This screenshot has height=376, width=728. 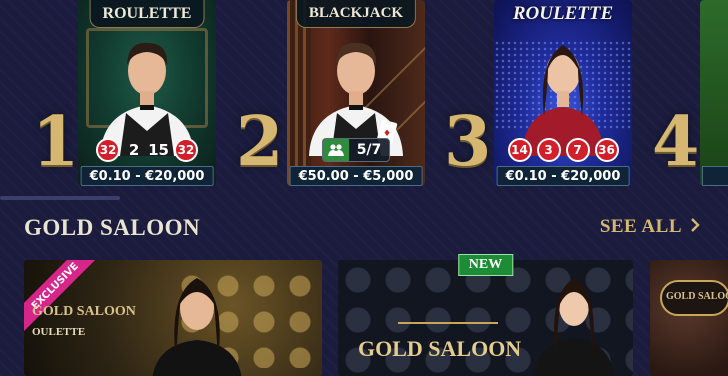 What do you see at coordinates (158, 150) in the screenshot?
I see `result-number: 15` at bounding box center [158, 150].